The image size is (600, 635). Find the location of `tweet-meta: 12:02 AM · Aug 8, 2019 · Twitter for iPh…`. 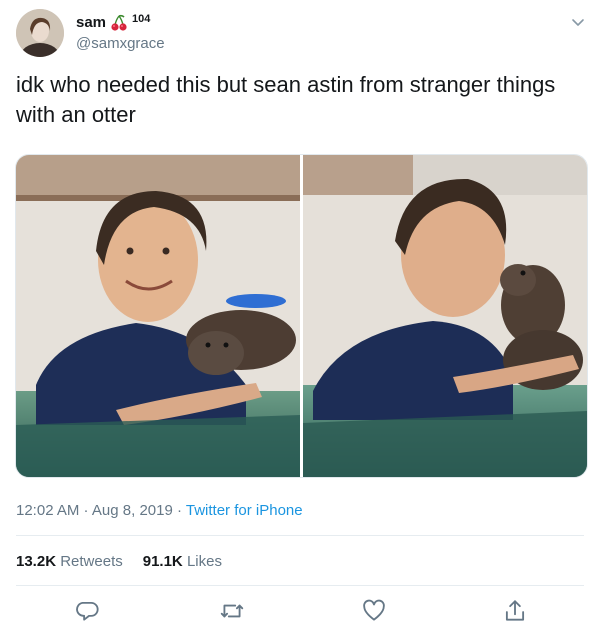

tweet-meta: 12:02 AM · Aug 8, 2019 · Twitter for iPh… is located at coordinates (159, 510).